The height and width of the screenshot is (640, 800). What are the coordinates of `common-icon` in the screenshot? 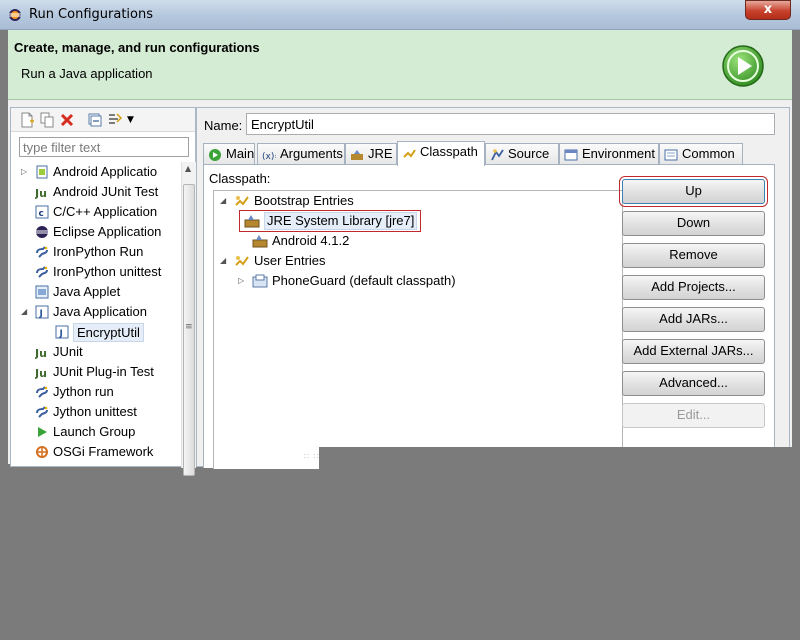 It's located at (671, 155).